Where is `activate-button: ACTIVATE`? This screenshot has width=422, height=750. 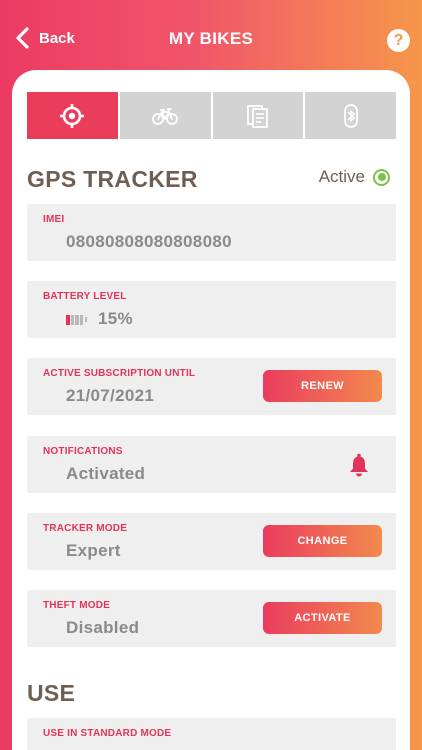
activate-button: ACTIVATE is located at coordinates (322, 618).